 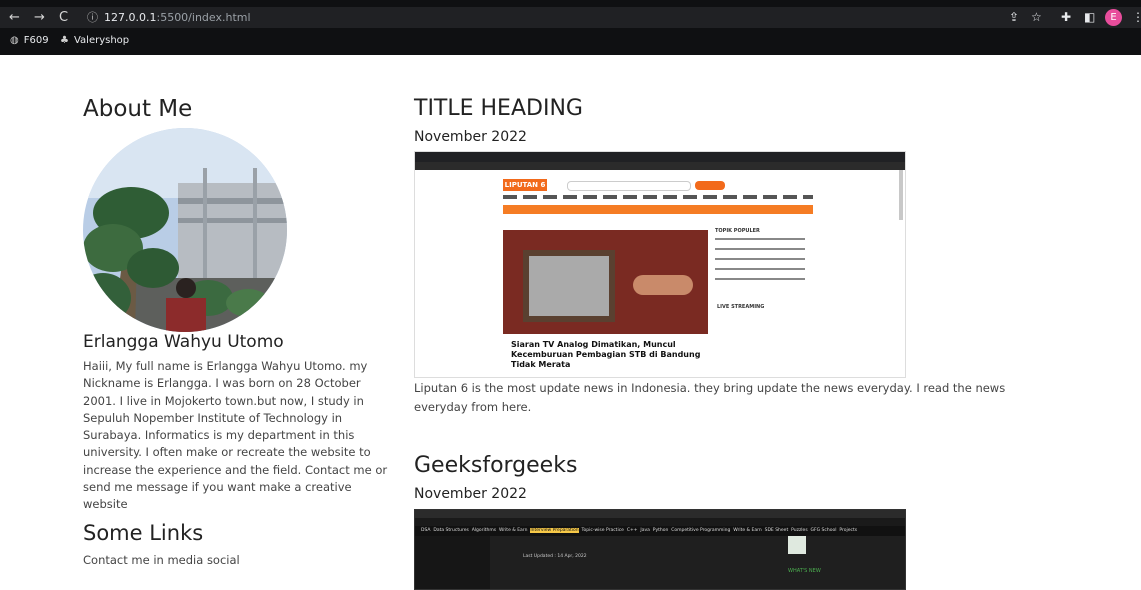 What do you see at coordinates (185, 230) in the screenshot?
I see `profile-photo` at bounding box center [185, 230].